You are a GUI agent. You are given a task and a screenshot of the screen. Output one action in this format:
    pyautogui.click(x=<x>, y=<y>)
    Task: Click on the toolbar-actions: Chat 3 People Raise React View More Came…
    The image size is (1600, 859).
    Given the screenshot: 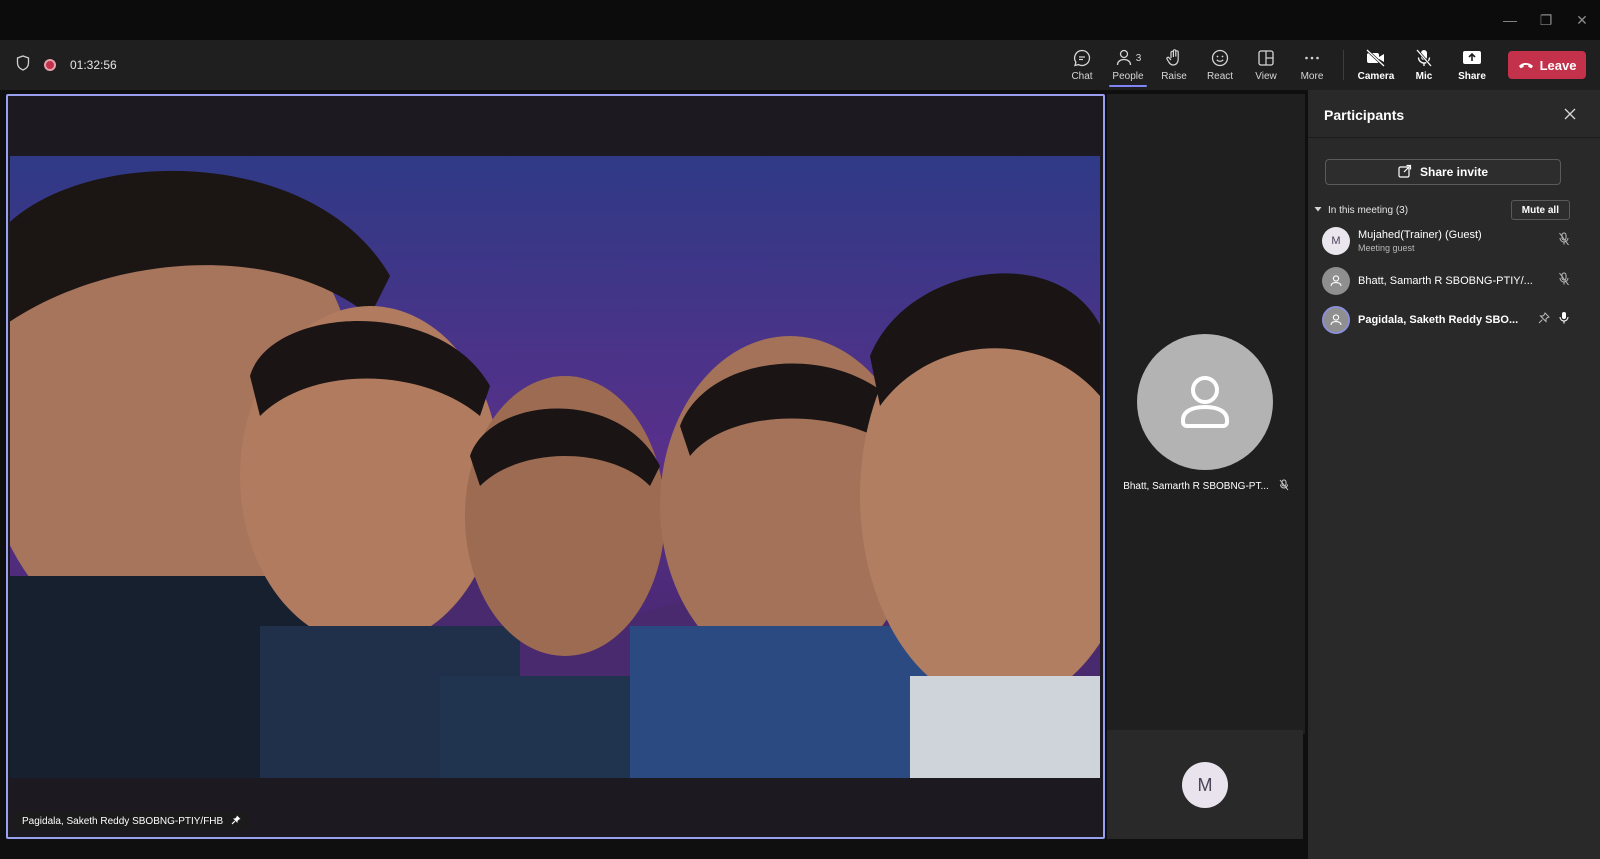 What is the action you would take?
    pyautogui.click(x=1322, y=65)
    